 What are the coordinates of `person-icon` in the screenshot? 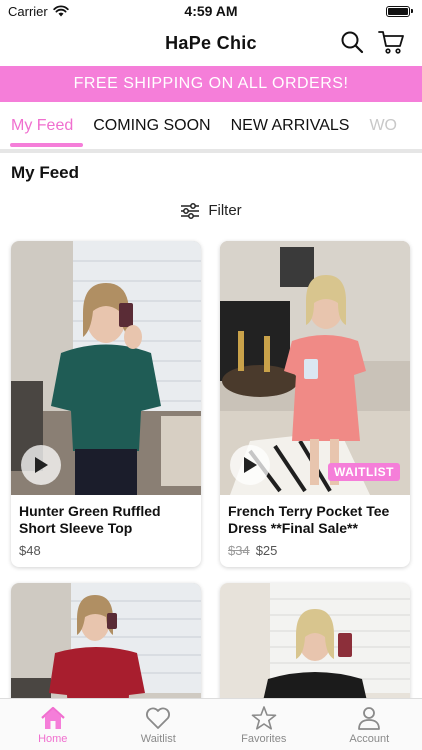 It's located at (369, 718).